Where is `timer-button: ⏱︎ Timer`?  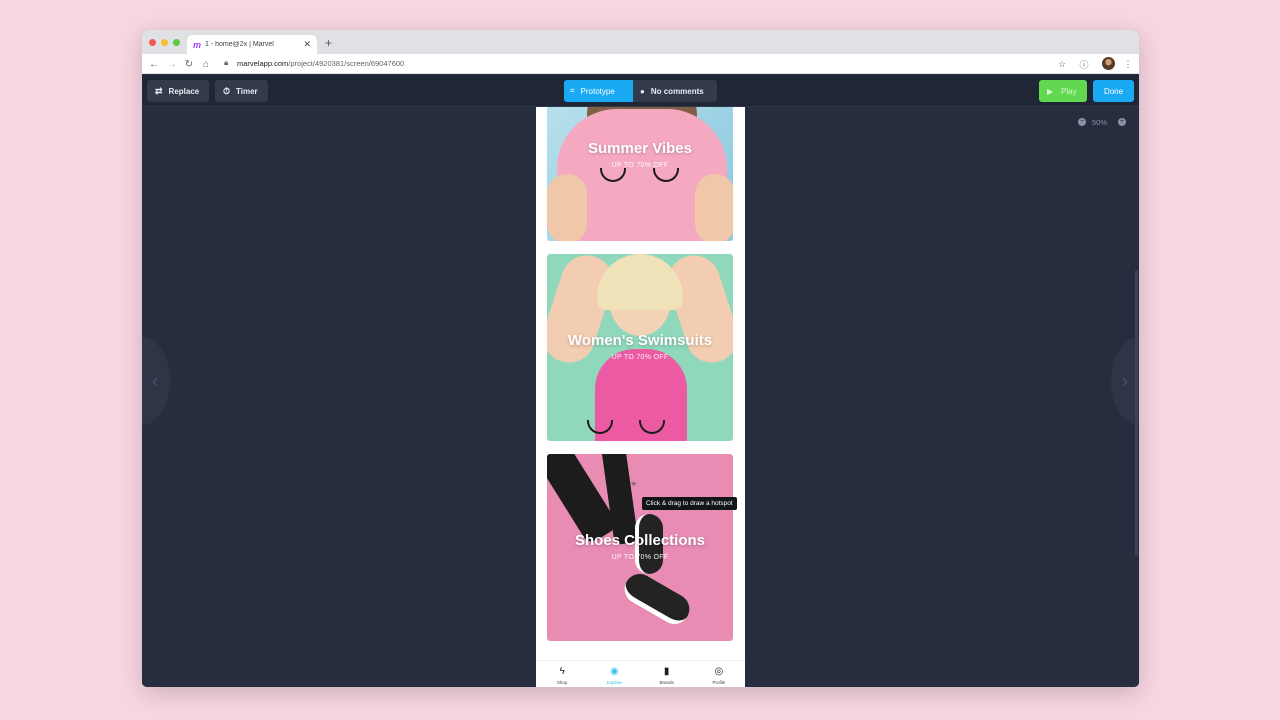 timer-button: ⏱︎ Timer is located at coordinates (241, 91).